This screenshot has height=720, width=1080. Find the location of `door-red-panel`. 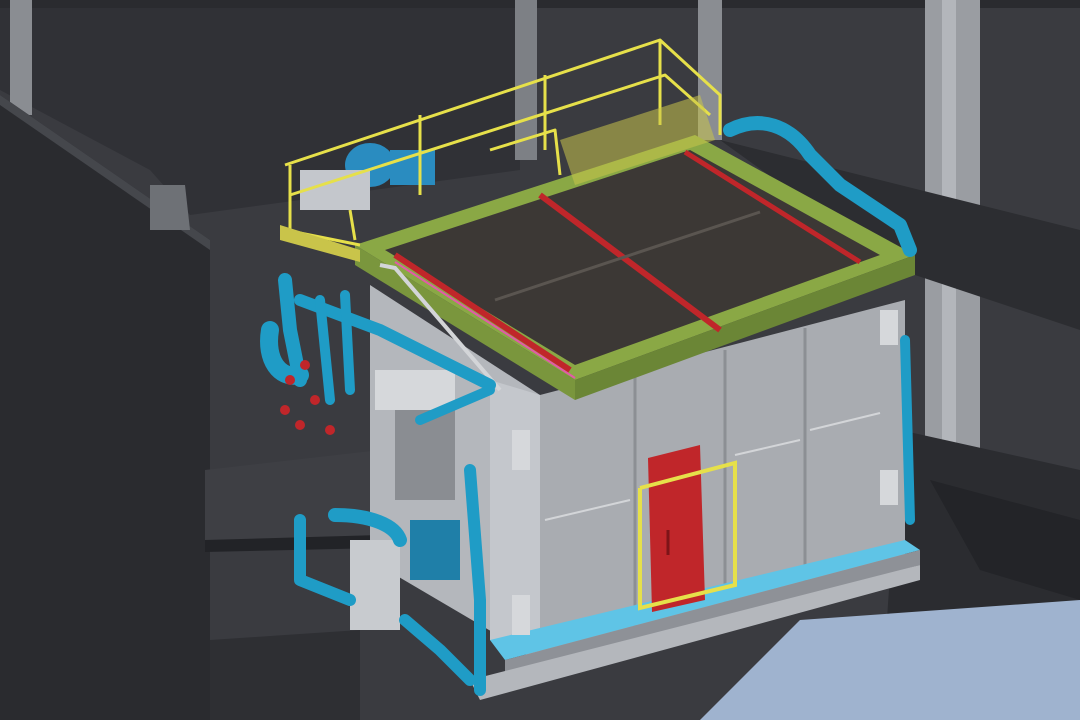

door-red-panel is located at coordinates (676, 528).